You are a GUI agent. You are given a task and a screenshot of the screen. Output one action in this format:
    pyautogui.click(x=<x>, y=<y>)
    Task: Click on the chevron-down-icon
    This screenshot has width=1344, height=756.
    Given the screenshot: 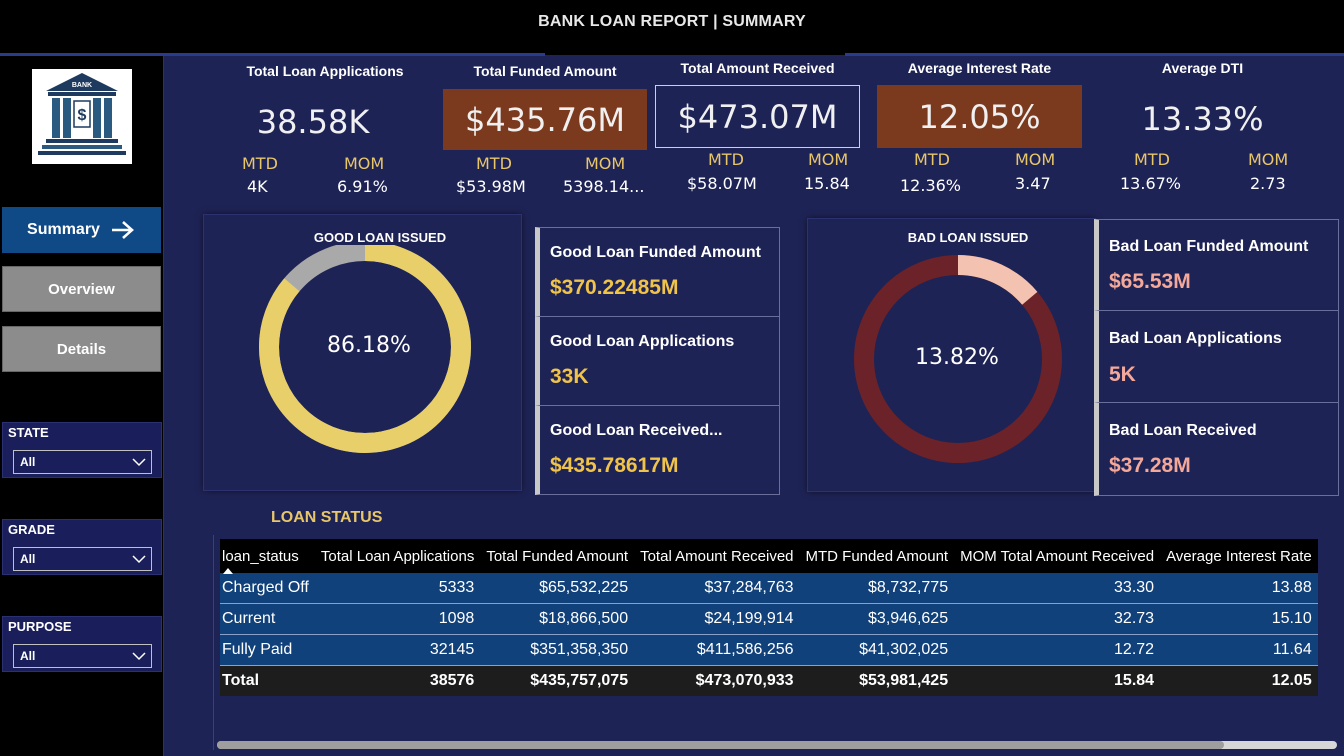 What is the action you would take?
    pyautogui.click(x=139, y=559)
    